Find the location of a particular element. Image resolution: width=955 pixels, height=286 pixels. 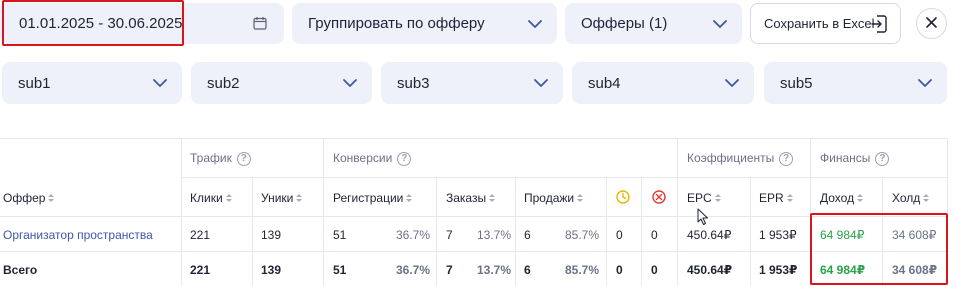

column-header-income: Доход is located at coordinates (842, 198).